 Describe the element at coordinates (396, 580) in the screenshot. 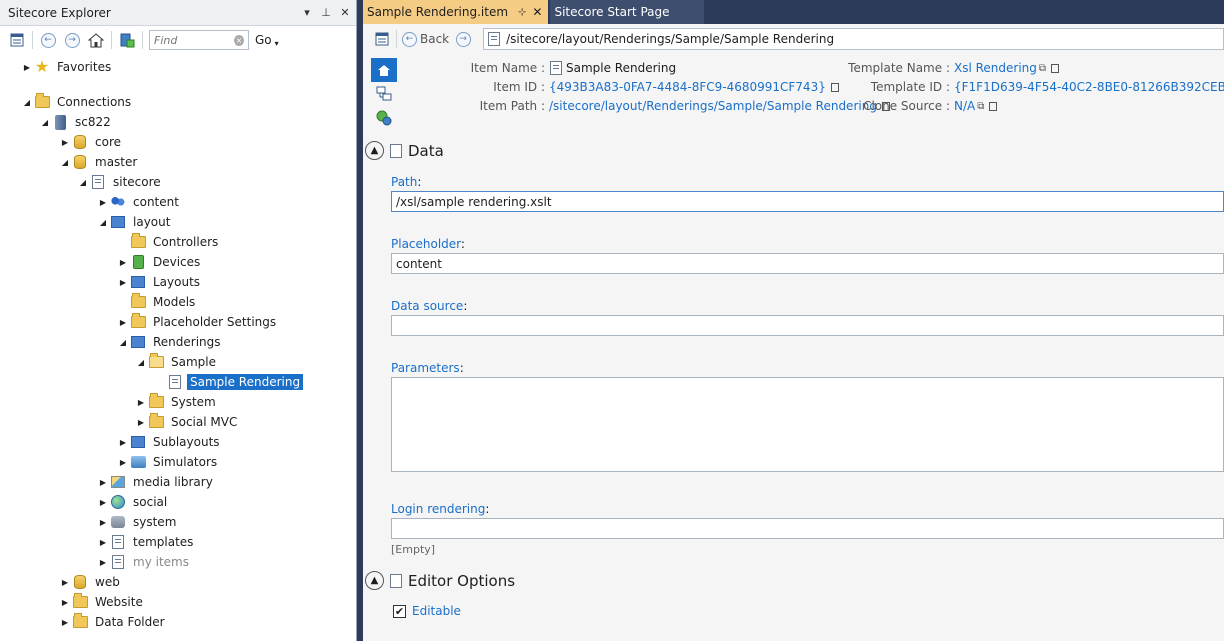

I see `section-icon` at that location.